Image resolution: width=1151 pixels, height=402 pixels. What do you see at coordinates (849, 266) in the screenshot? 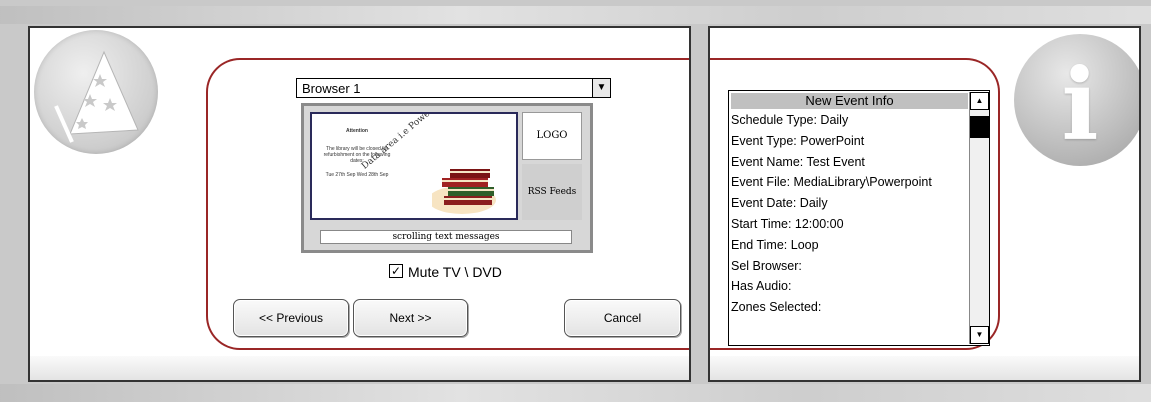
I see `list-item: Sel Browser:` at bounding box center [849, 266].